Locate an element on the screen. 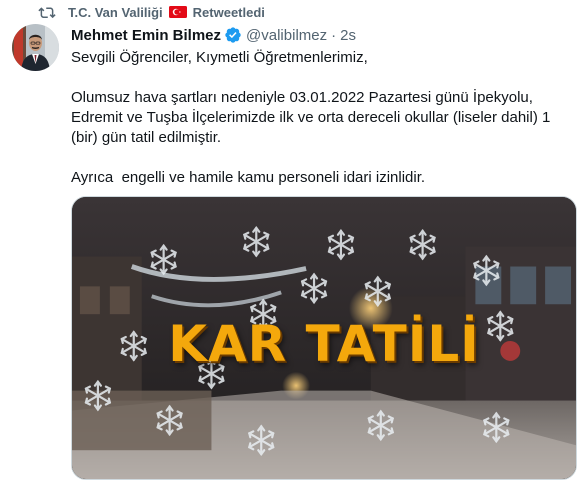 The height and width of the screenshot is (485, 587). author-avatar is located at coordinates (35, 47).